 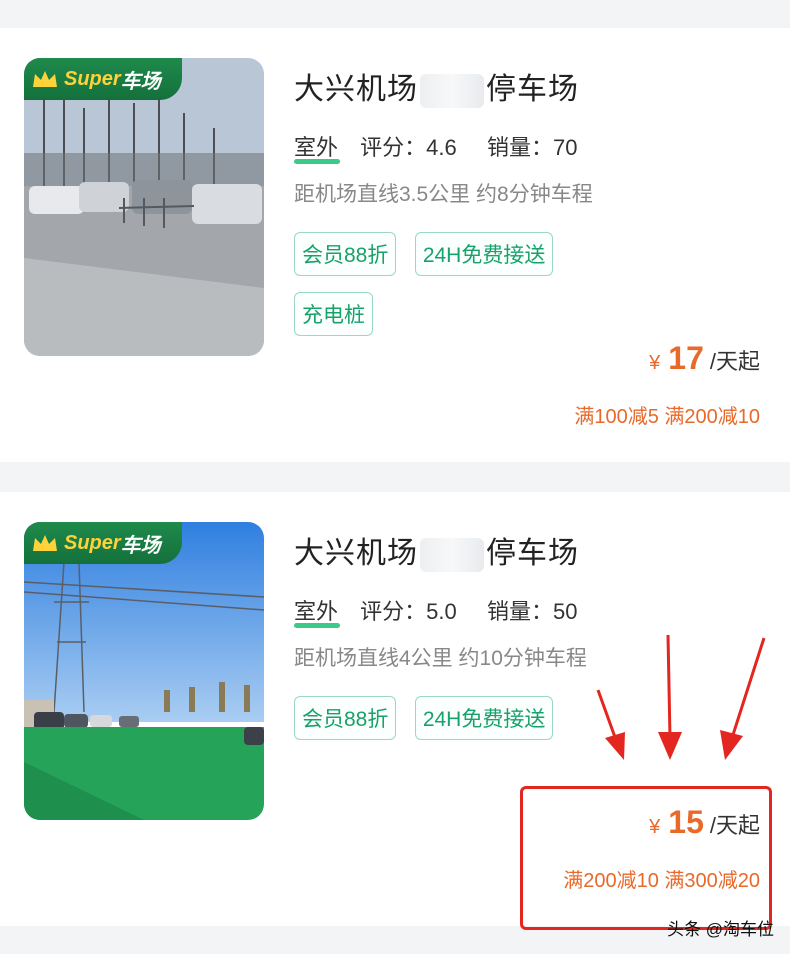 I want to click on feature-tags: 会员88折 24H免费接送, so click(x=444, y=726).